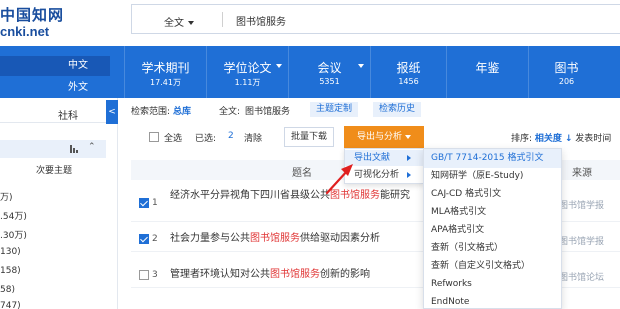 This screenshot has width=620, height=309. What do you see at coordinates (361, 20) in the screenshot?
I see `search-input` at bounding box center [361, 20].